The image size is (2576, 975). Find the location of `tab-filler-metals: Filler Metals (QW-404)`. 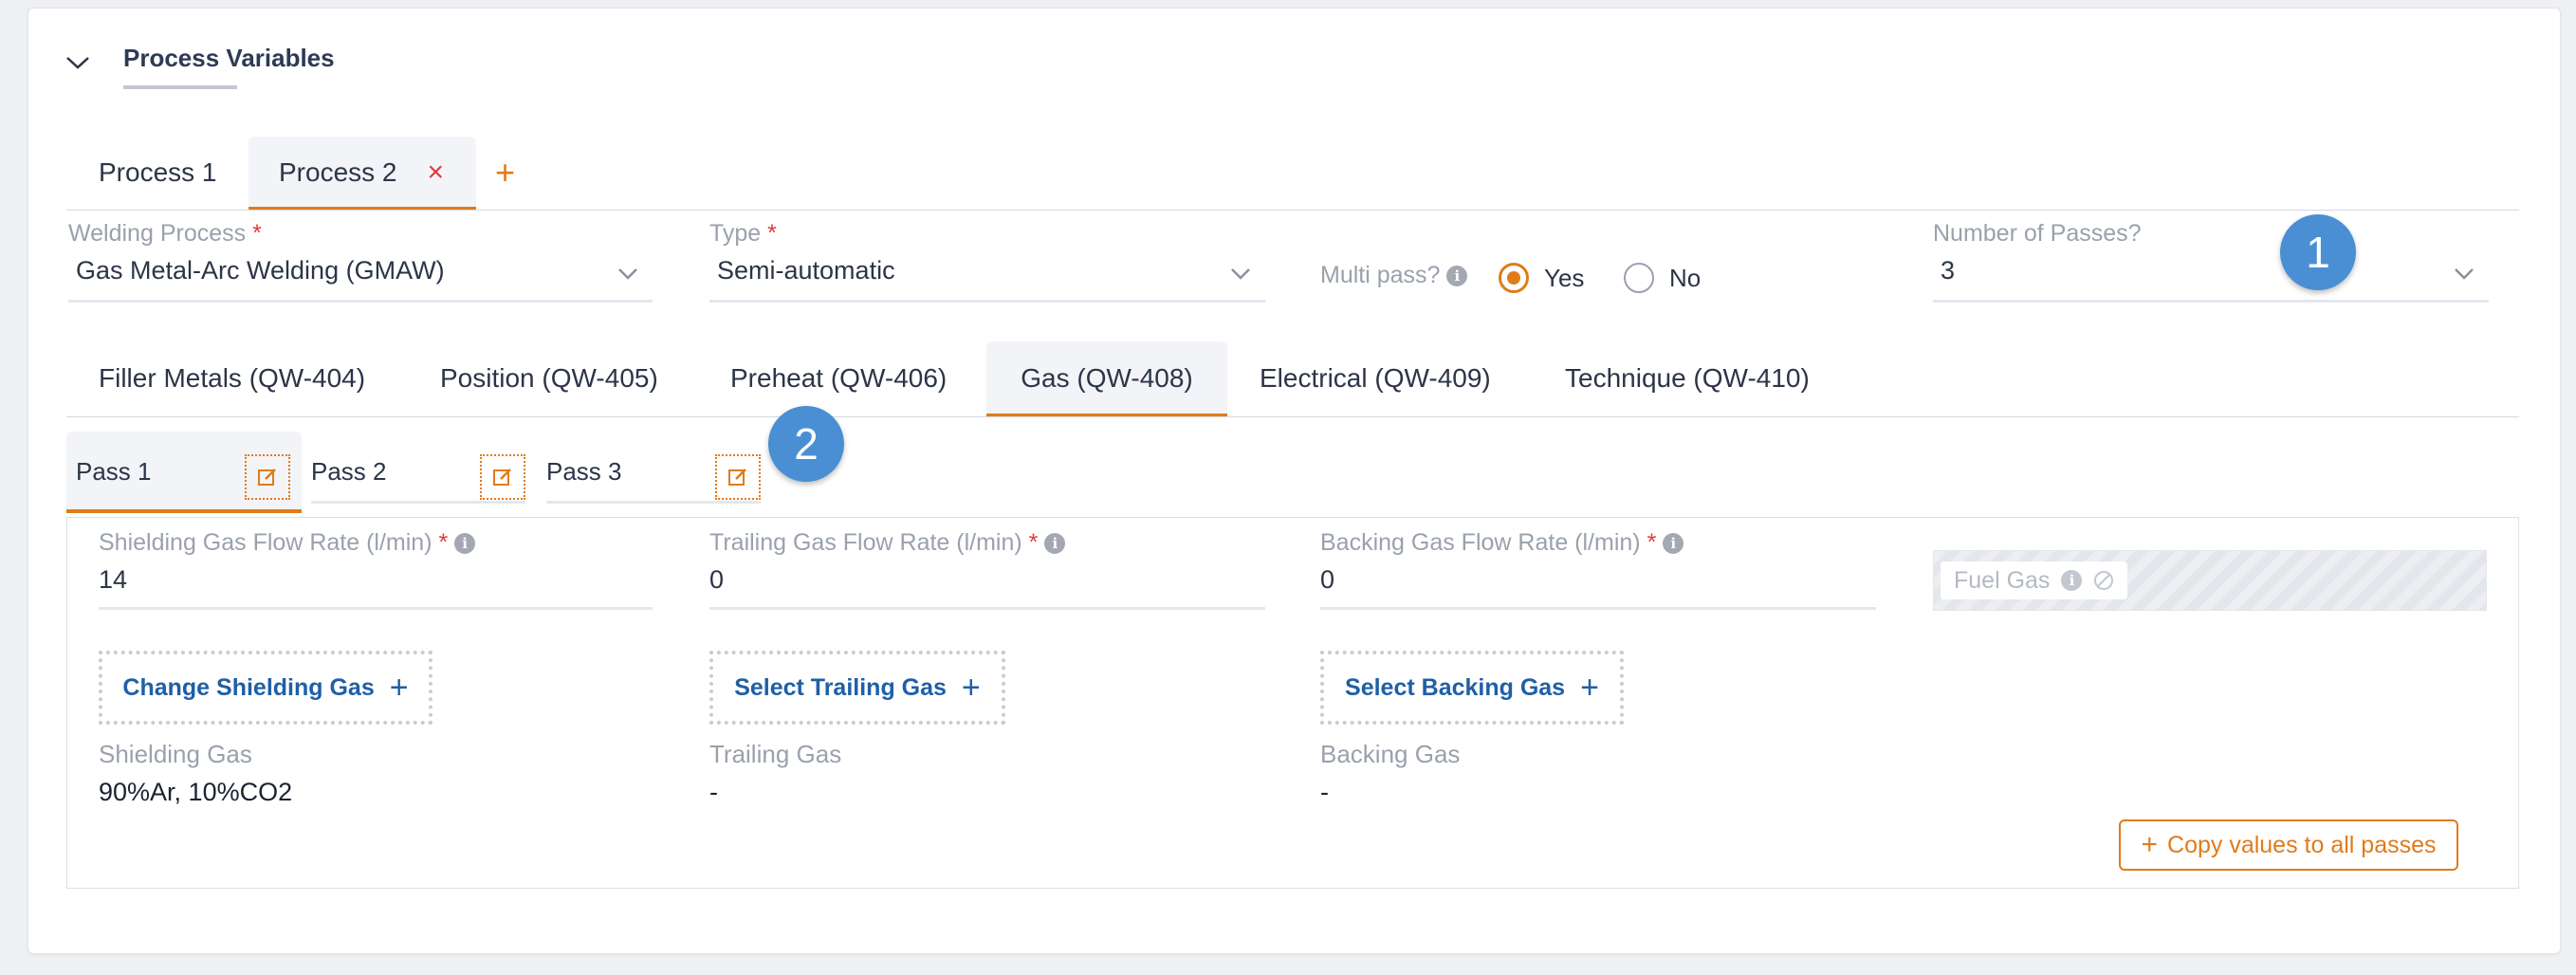

tab-filler-metals: Filler Metals (QW-404) is located at coordinates (232, 378).